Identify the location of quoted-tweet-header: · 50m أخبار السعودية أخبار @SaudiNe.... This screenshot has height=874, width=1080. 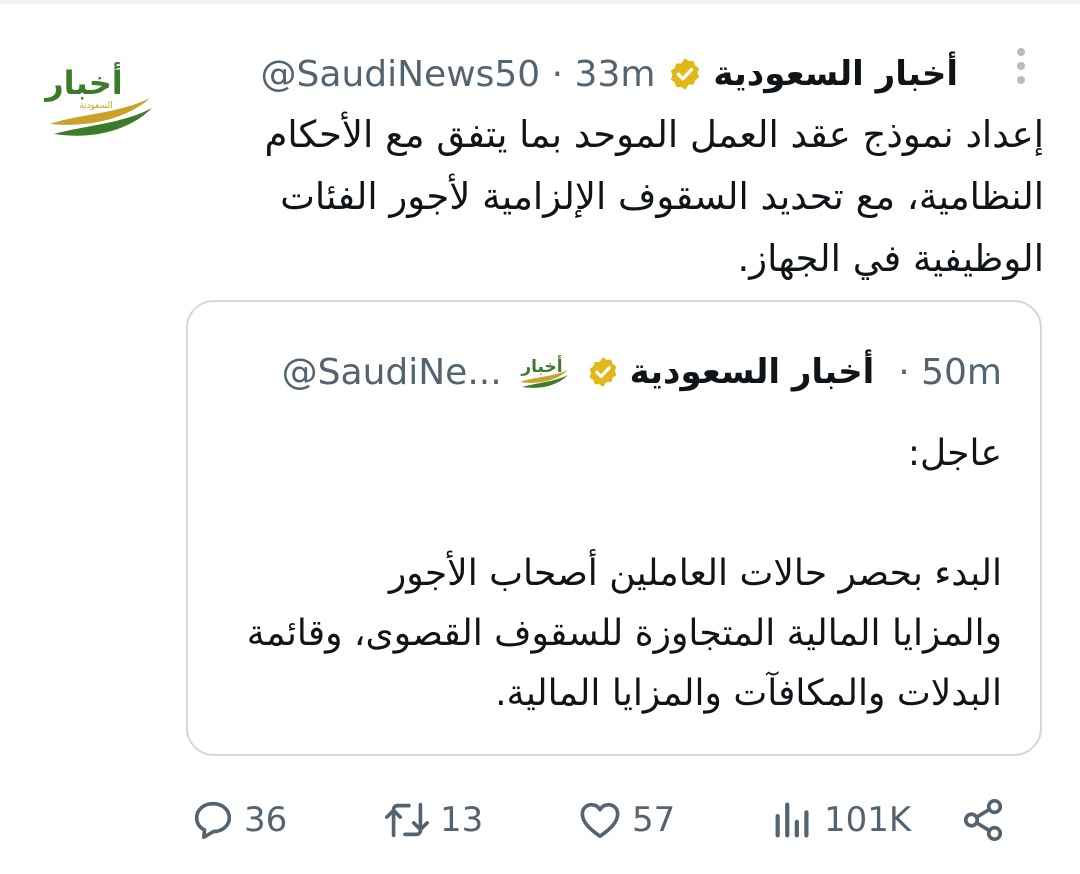
(642, 372).